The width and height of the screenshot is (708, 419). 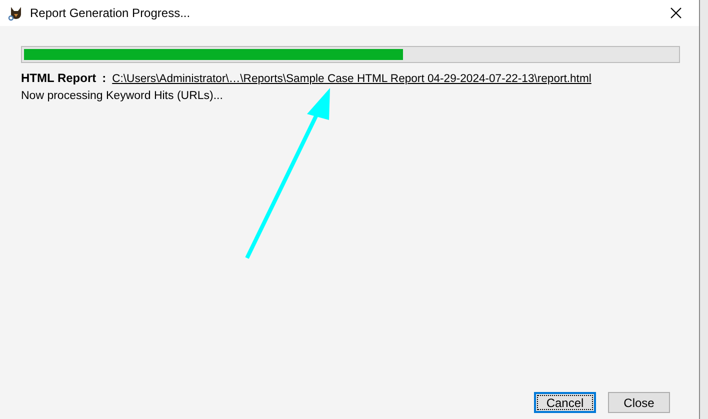 I want to click on cancel-button: Cancel, so click(x=565, y=402).